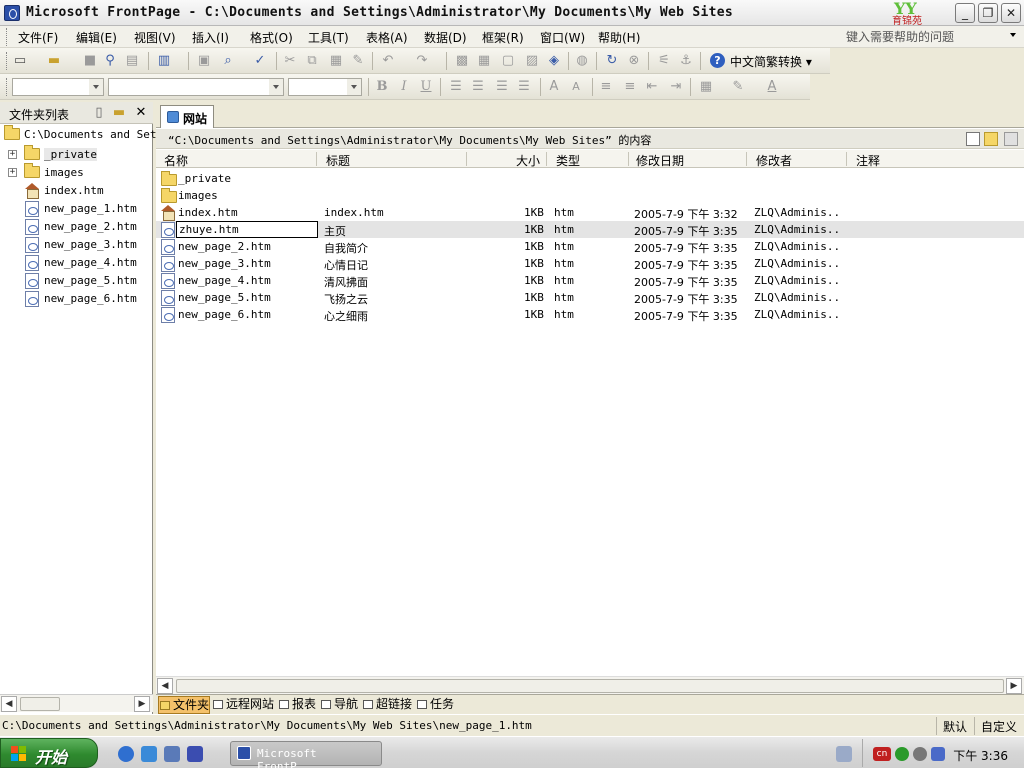 Image resolution: width=1024 pixels, height=768 pixels. Describe the element at coordinates (612, 61) in the screenshot. I see `refresh-icon: ↻` at that location.